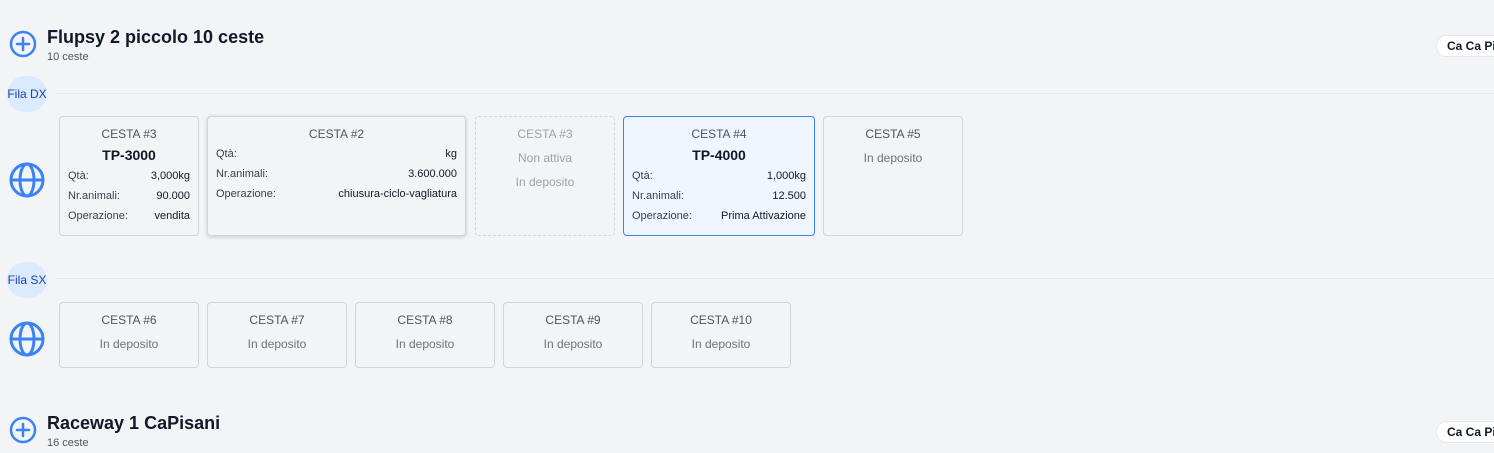 This screenshot has height=453, width=1494. I want to click on basket-card: CESTA #6 In deposito, so click(129, 335).